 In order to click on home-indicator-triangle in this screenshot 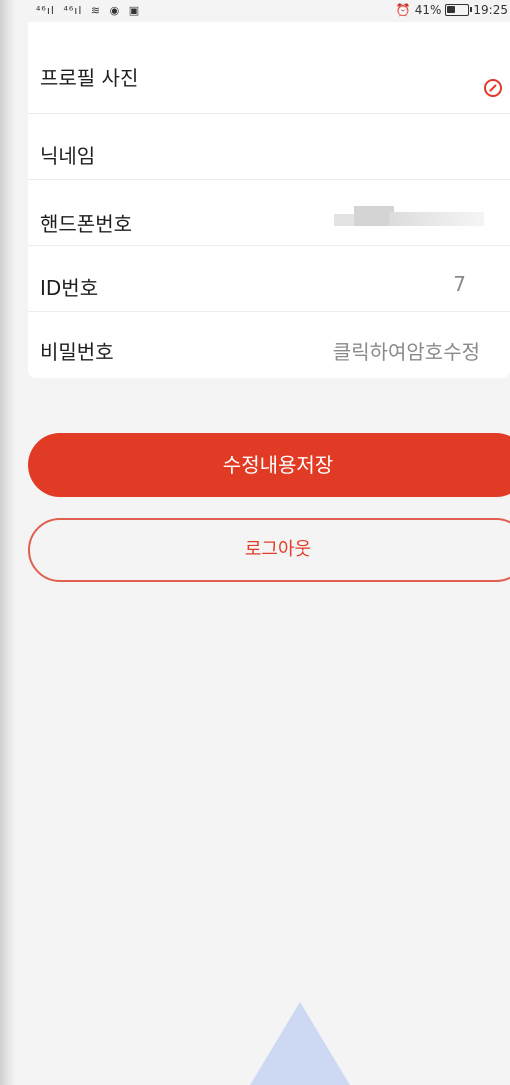, I will do `click(300, 1043)`.